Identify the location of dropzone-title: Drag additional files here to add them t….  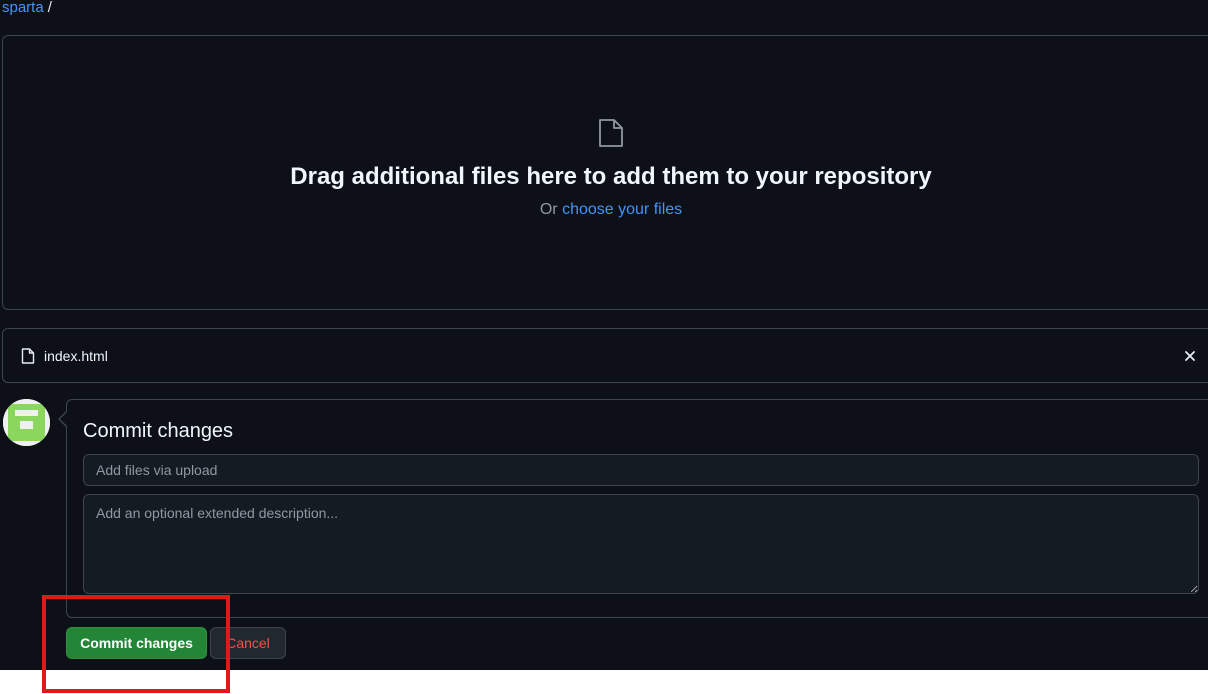
(611, 176).